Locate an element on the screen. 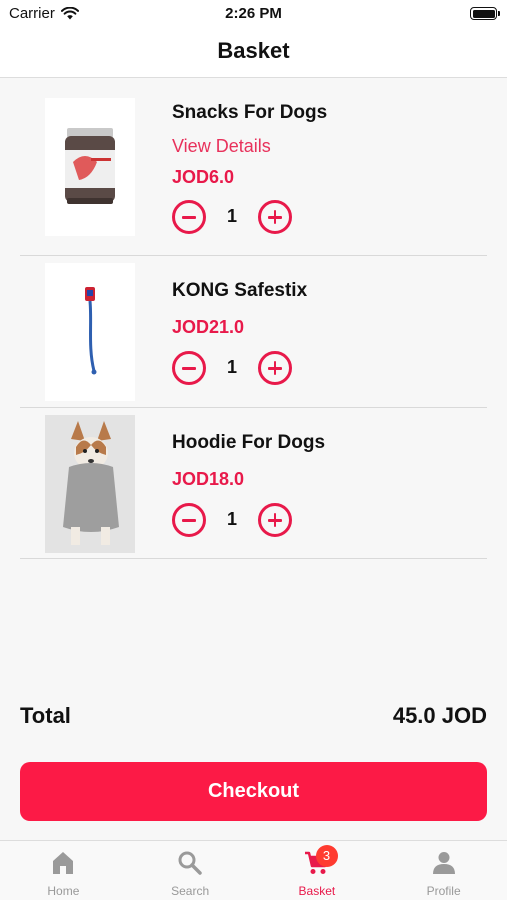  tab-bar: Home Search 3 Basket Profile is located at coordinates (253, 870).